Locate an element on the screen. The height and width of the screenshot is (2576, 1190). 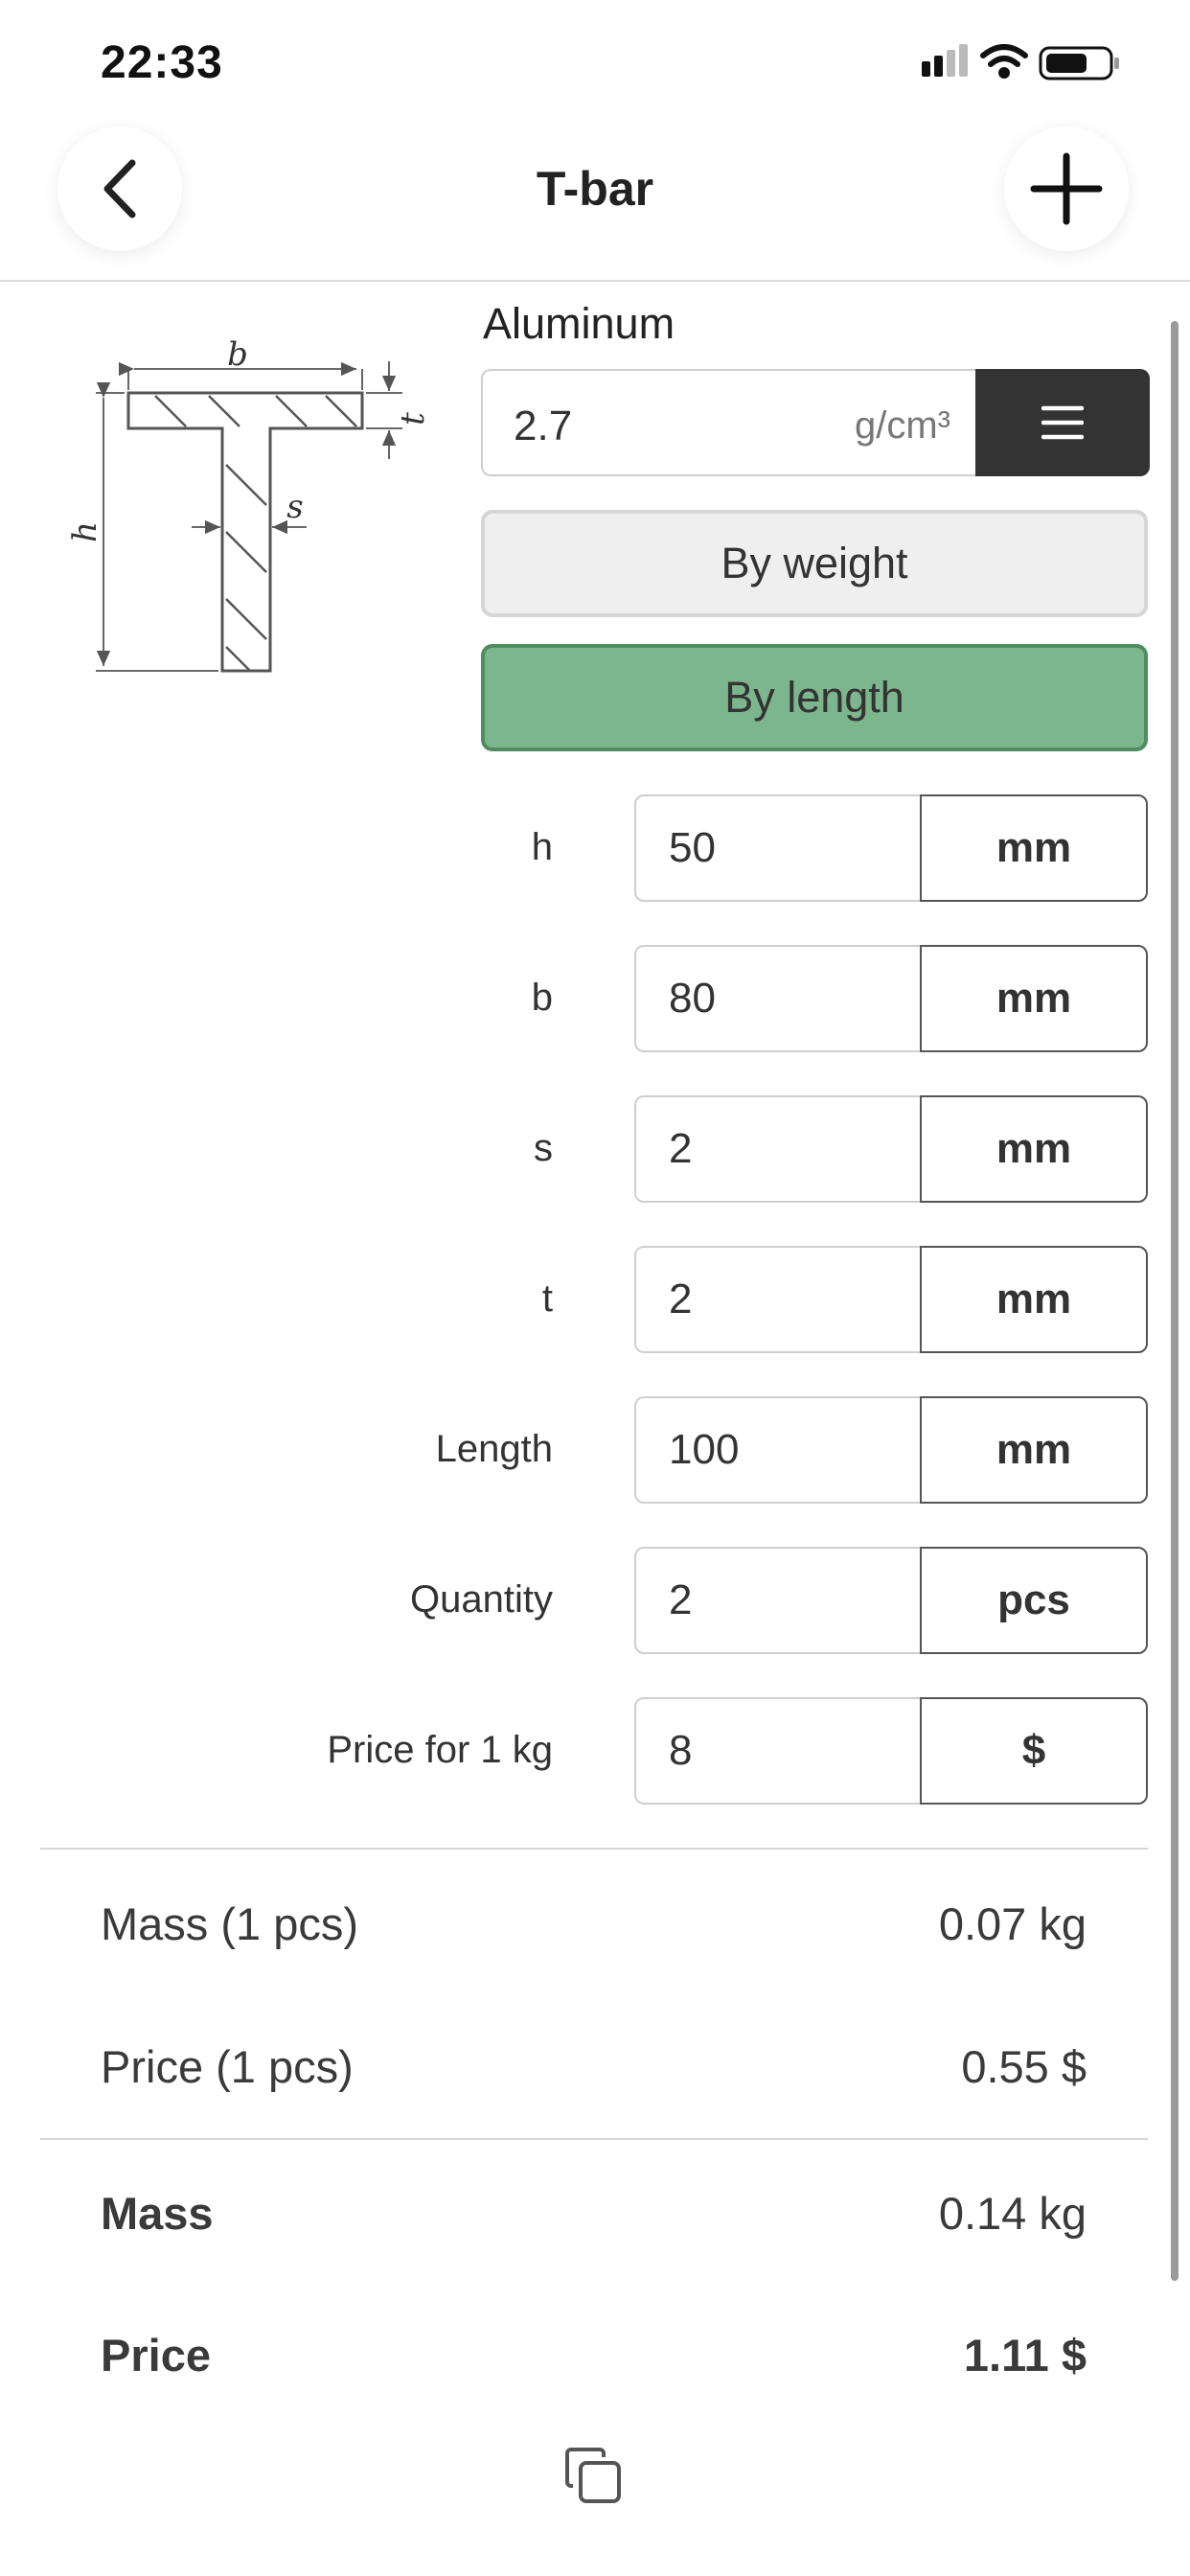
price-one-value: 0.55 $ is located at coordinates (1024, 2066).